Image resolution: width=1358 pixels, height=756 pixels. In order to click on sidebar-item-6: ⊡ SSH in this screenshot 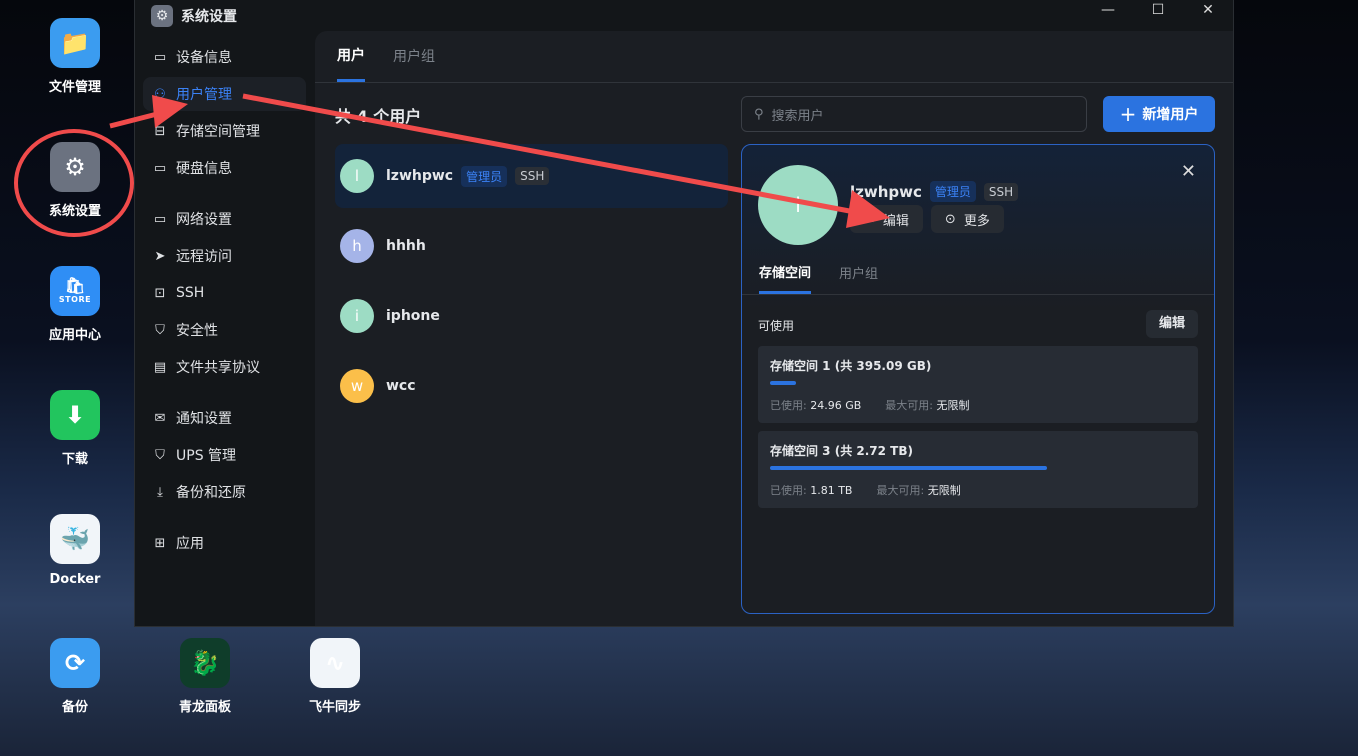, I will do `click(224, 293)`.